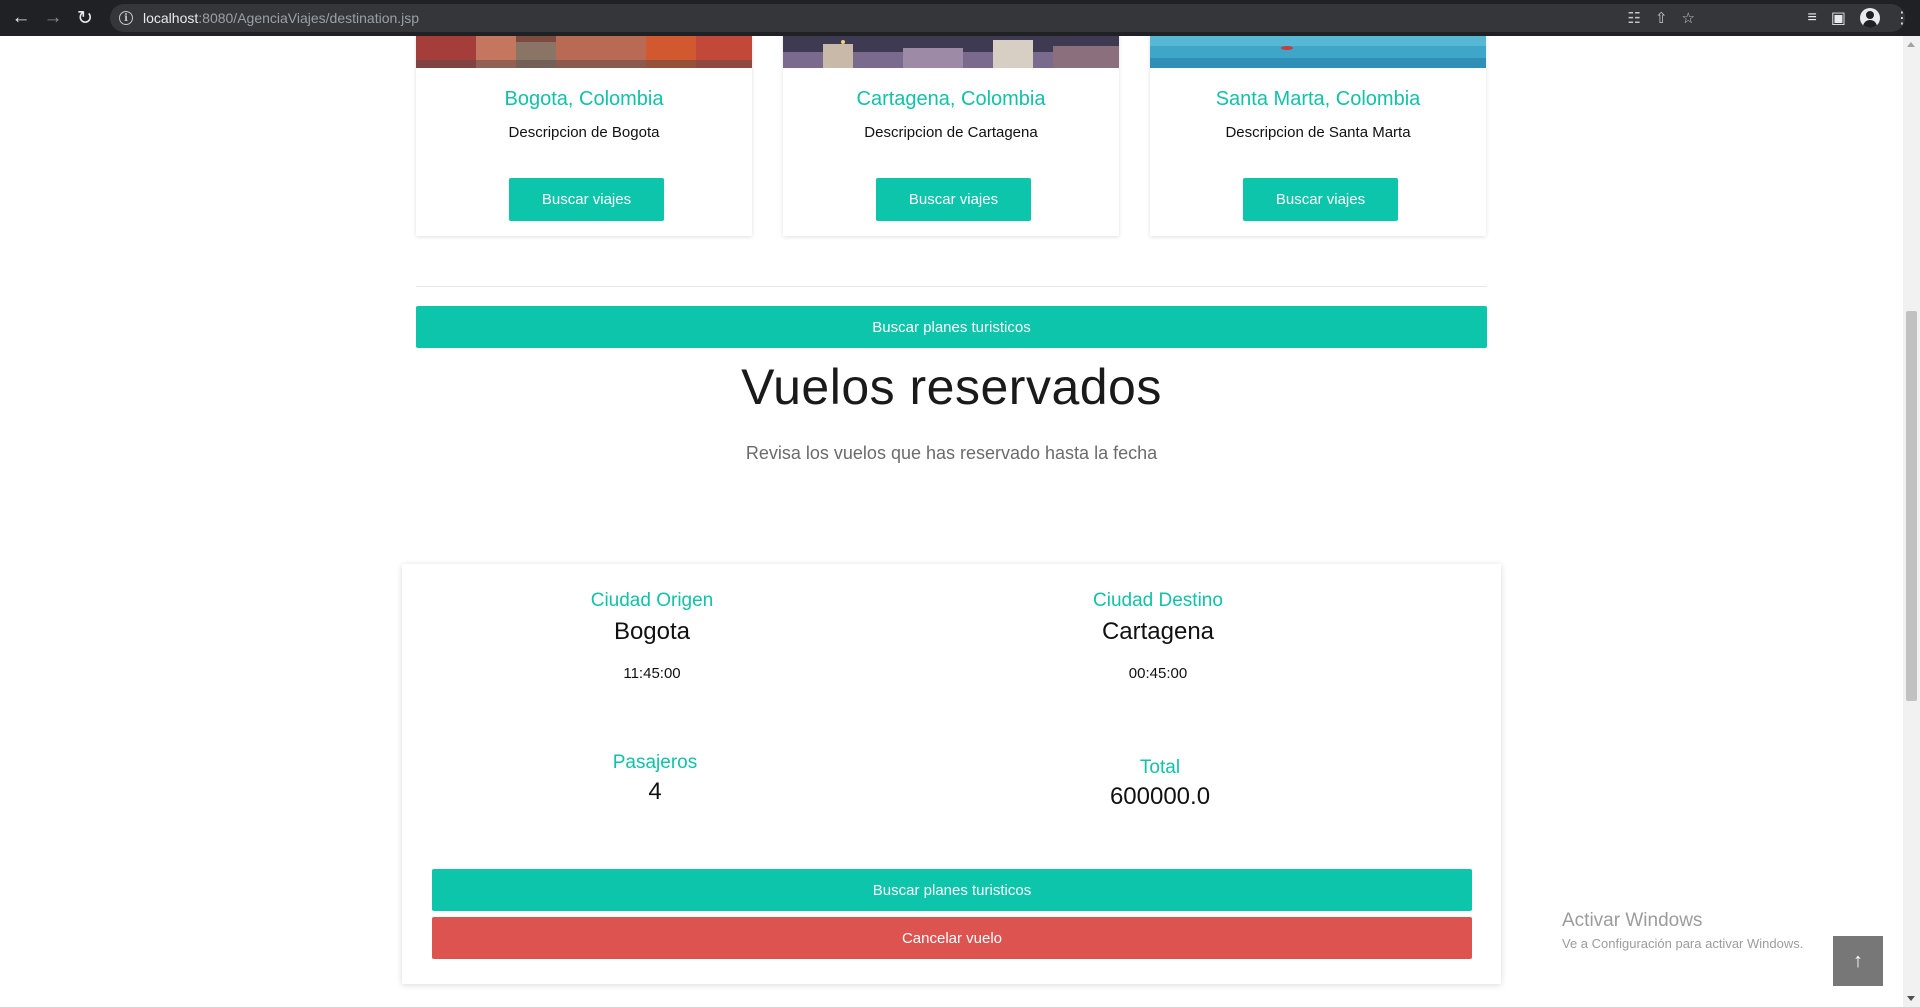 This screenshot has height=1007, width=1920. What do you see at coordinates (652, 631) in the screenshot?
I see `origin-city: Bogota` at bounding box center [652, 631].